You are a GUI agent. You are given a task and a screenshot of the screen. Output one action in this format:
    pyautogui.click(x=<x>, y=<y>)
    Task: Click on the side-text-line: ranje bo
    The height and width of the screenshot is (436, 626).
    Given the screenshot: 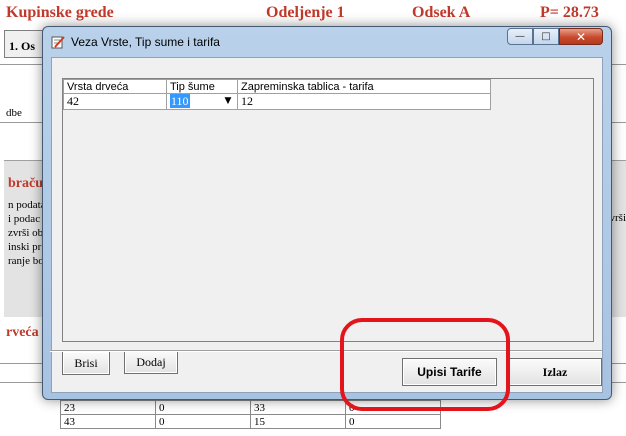 What is the action you would take?
    pyautogui.click(x=26, y=261)
    